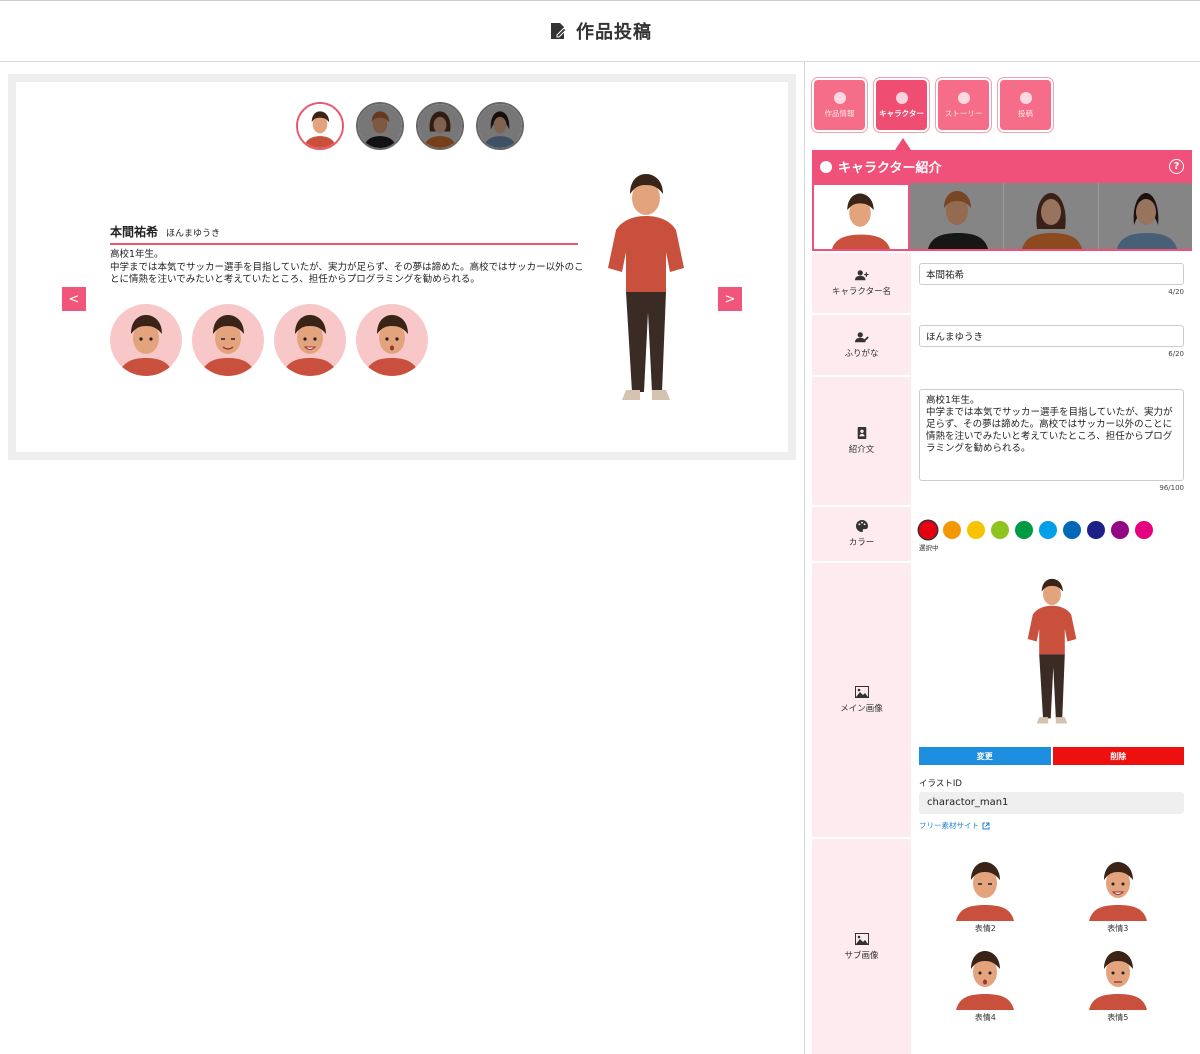  I want to click on color-swatch-navy, so click(1096, 530).